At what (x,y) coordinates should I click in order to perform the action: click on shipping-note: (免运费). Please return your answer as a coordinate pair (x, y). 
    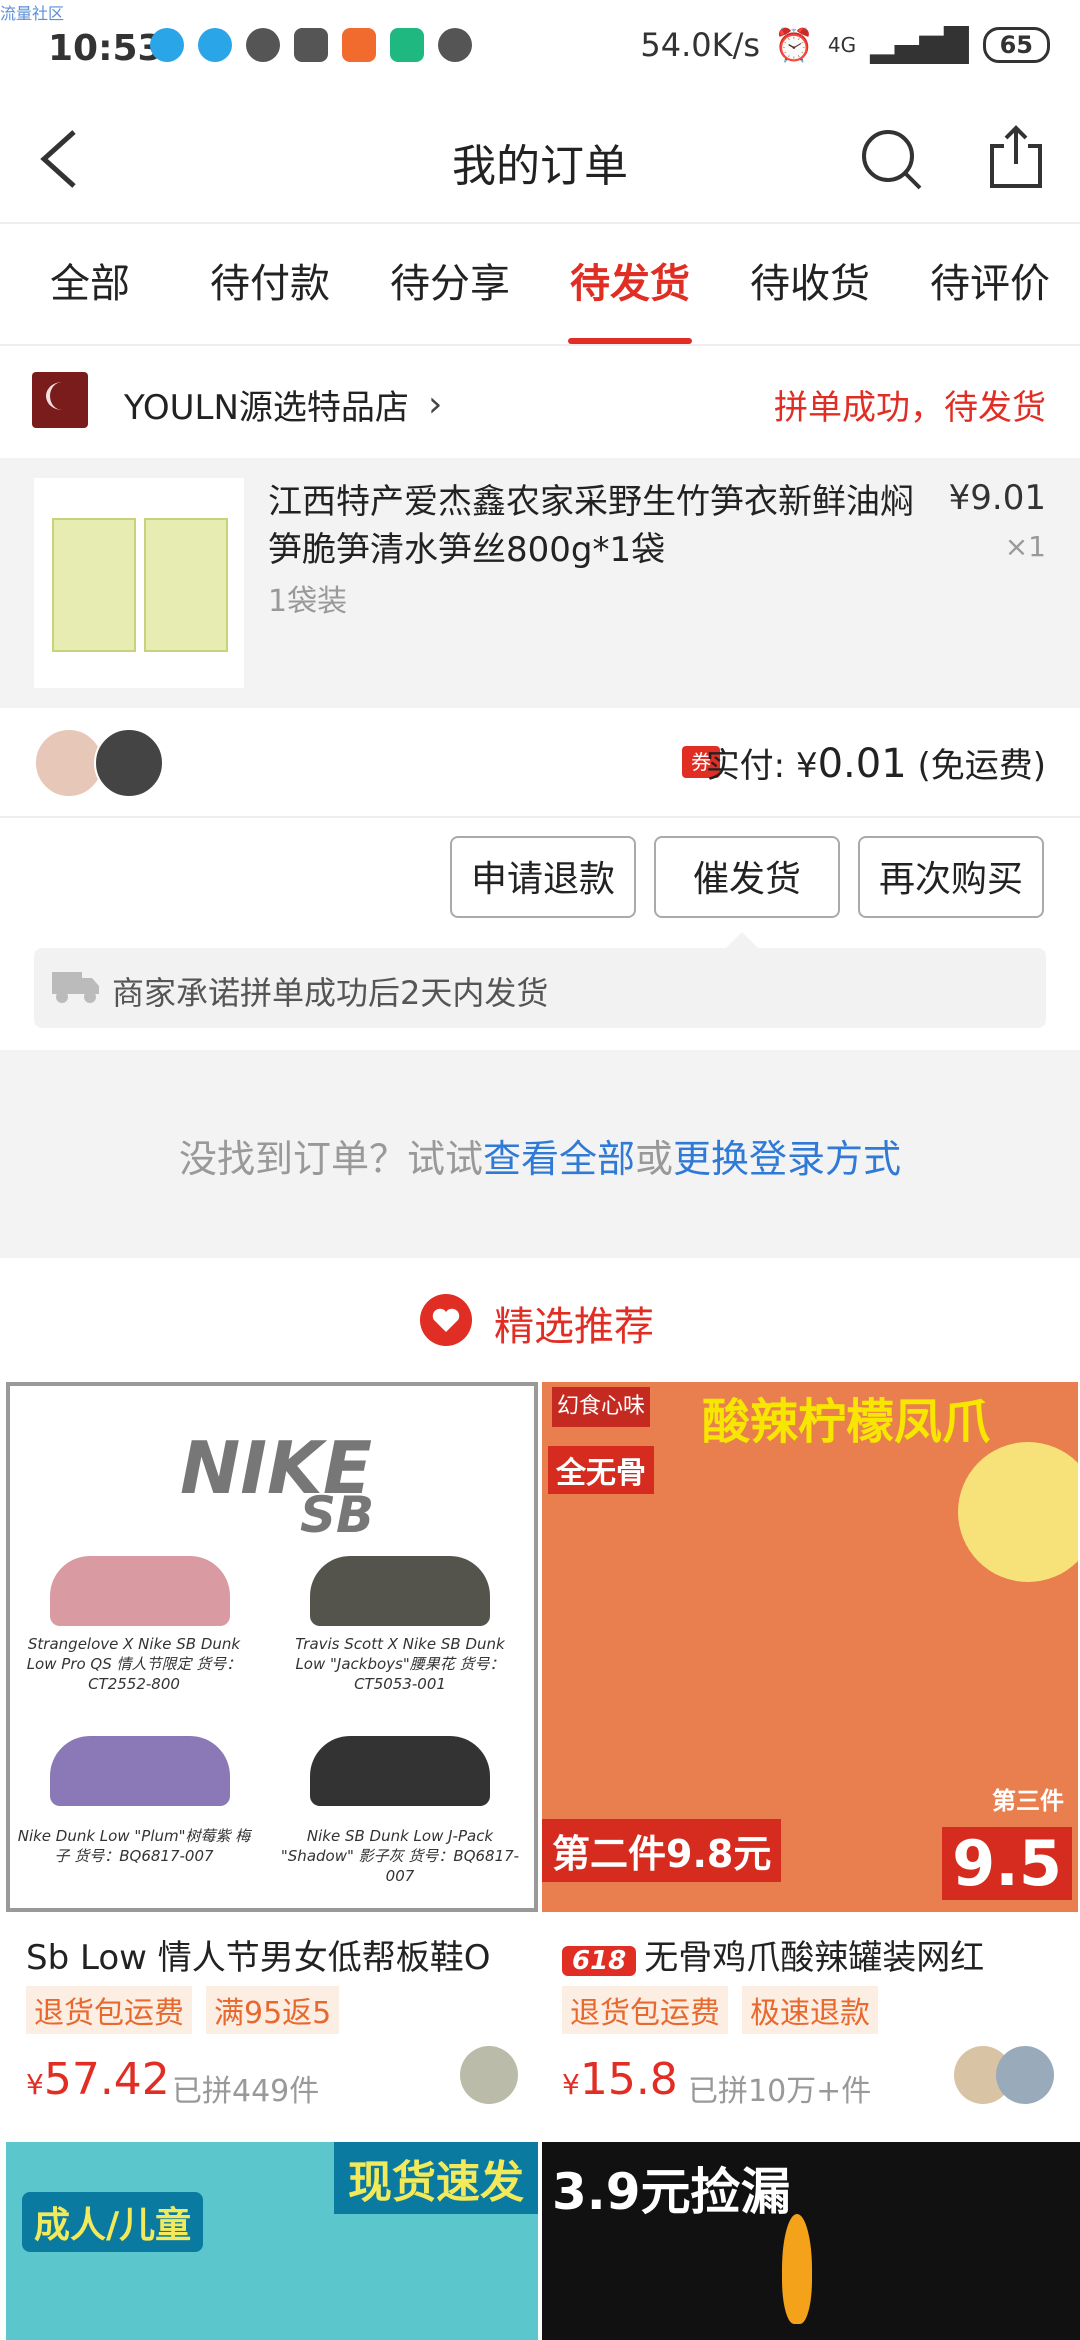
    Looking at the image, I should click on (981, 766).